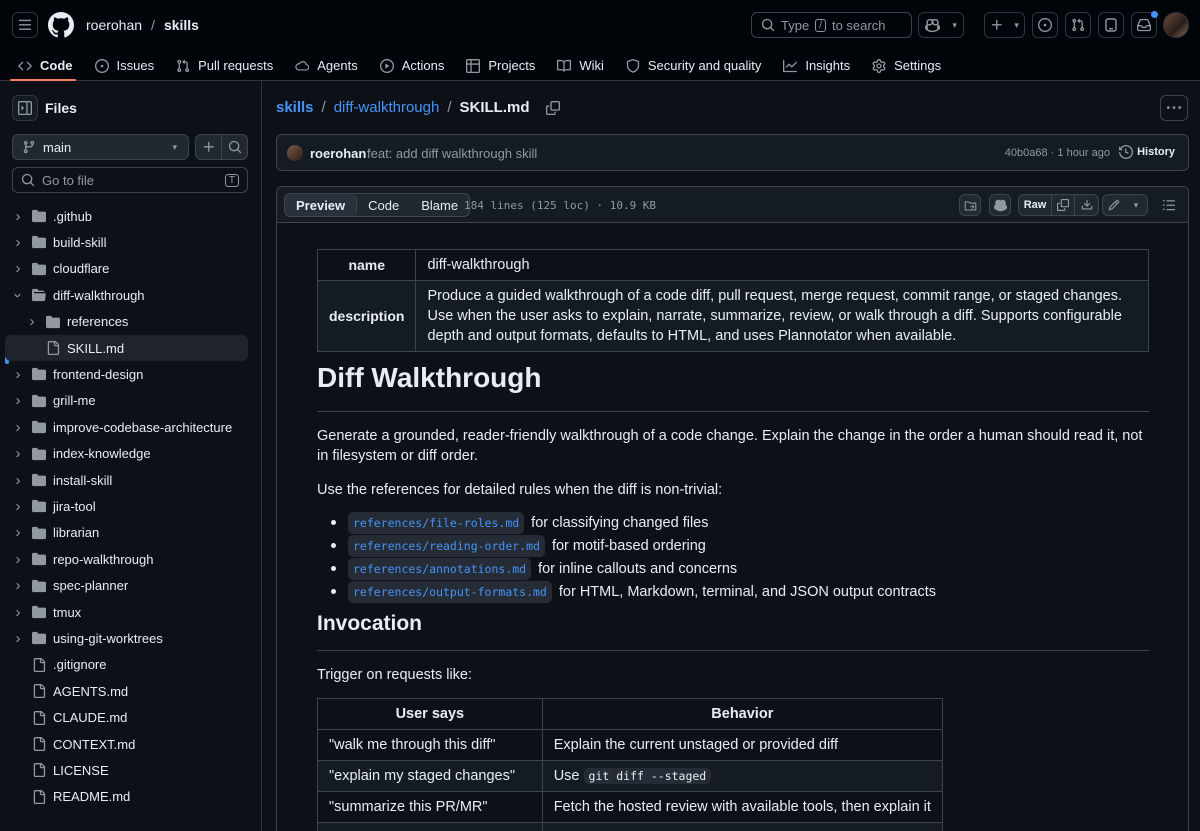 The width and height of the screenshot is (1200, 831). Describe the element at coordinates (1063, 205) in the screenshot. I see `copy-raw-button` at that location.